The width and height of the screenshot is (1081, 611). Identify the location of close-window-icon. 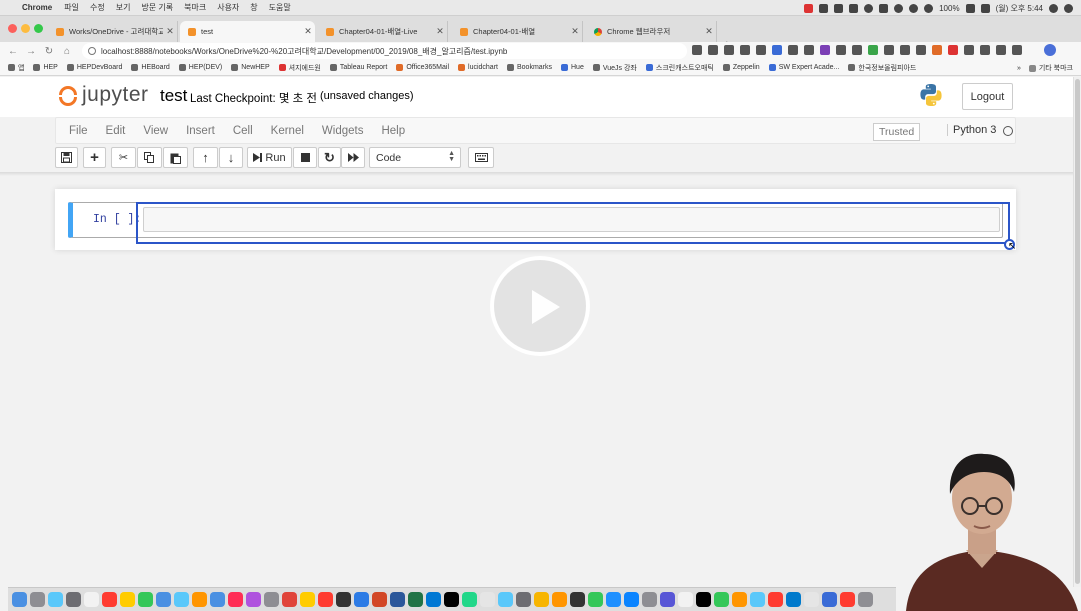
(12, 28).